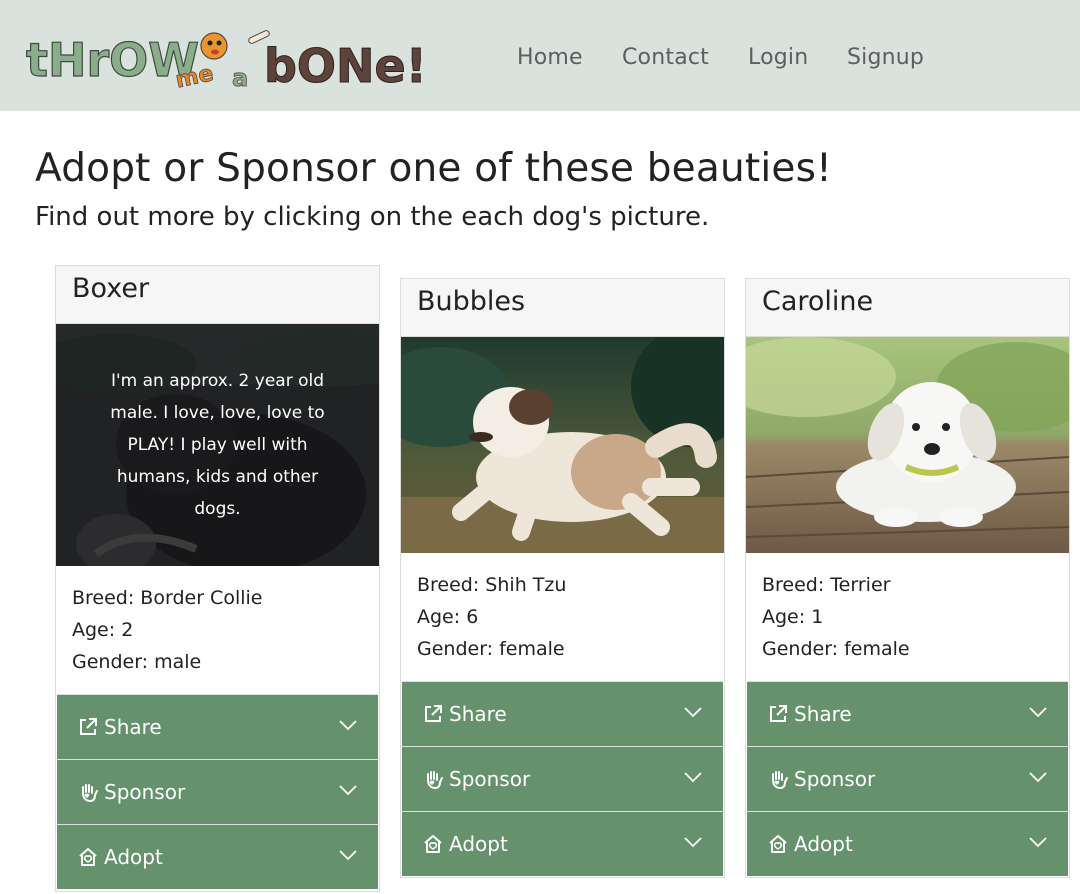 Image resolution: width=1080 pixels, height=894 pixels. I want to click on site-logo: tHrOW me a bONe!, so click(225, 60).